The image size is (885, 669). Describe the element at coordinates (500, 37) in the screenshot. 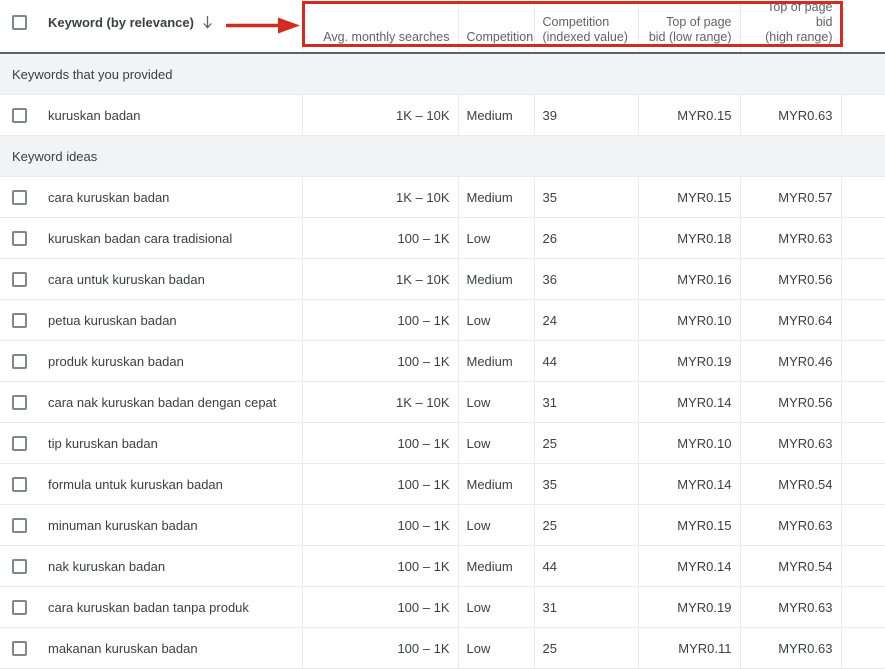

I see `column-header-competition-label: Competition` at that location.